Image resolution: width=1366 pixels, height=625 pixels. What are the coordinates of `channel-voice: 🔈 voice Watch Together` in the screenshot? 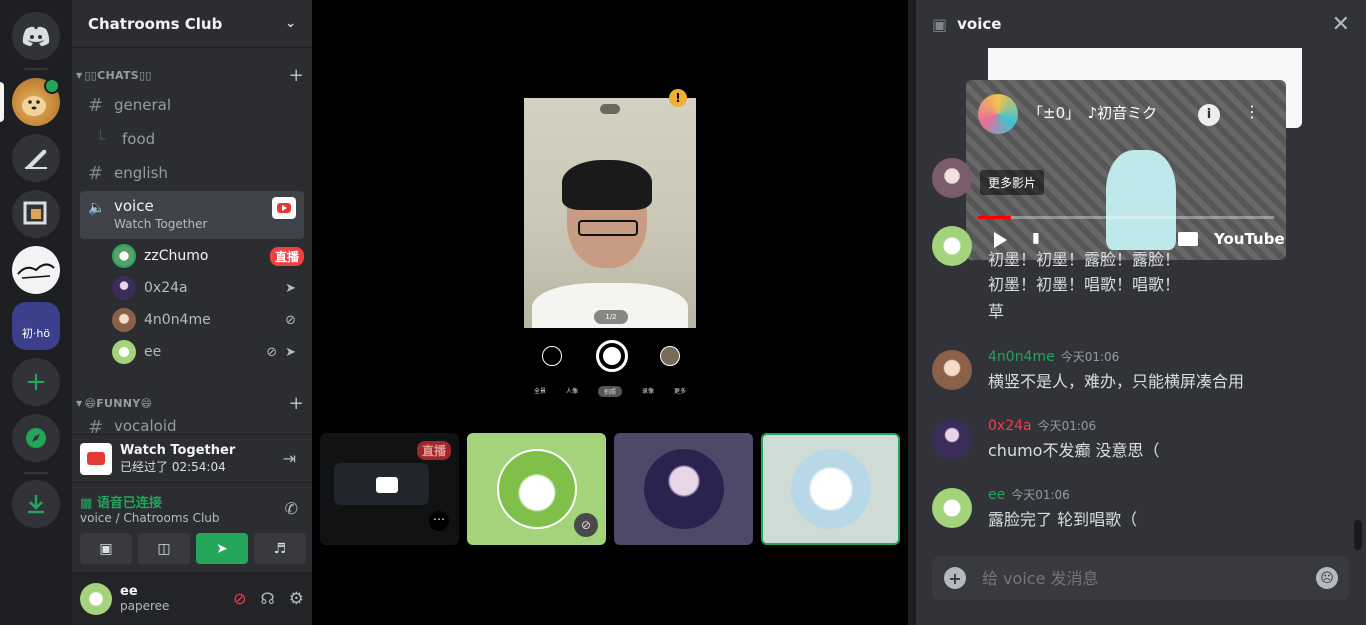 It's located at (192, 215).